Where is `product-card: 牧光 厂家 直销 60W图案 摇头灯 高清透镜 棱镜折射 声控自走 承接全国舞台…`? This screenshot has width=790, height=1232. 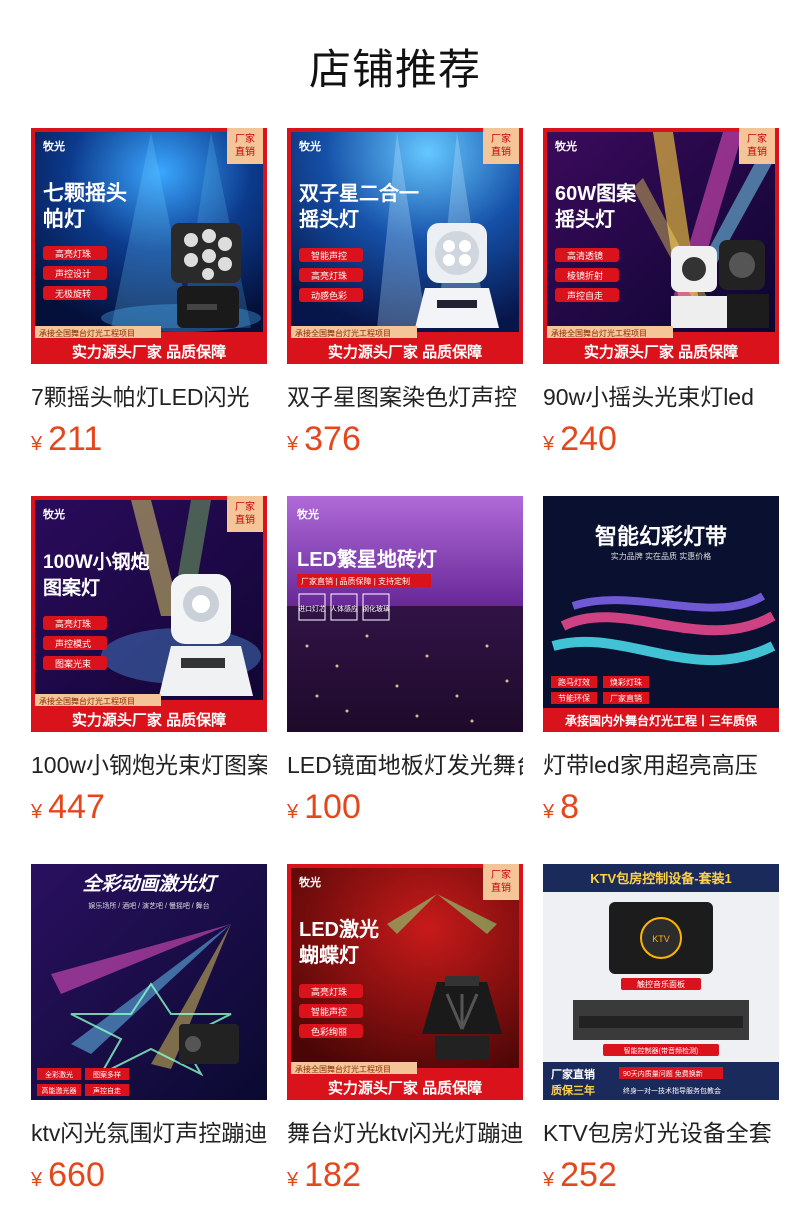
product-card: 牧光 厂家 直销 60W图案 摇头灯 高清透镜 棱镜折射 声控自走 承接全国舞台… is located at coordinates (661, 293).